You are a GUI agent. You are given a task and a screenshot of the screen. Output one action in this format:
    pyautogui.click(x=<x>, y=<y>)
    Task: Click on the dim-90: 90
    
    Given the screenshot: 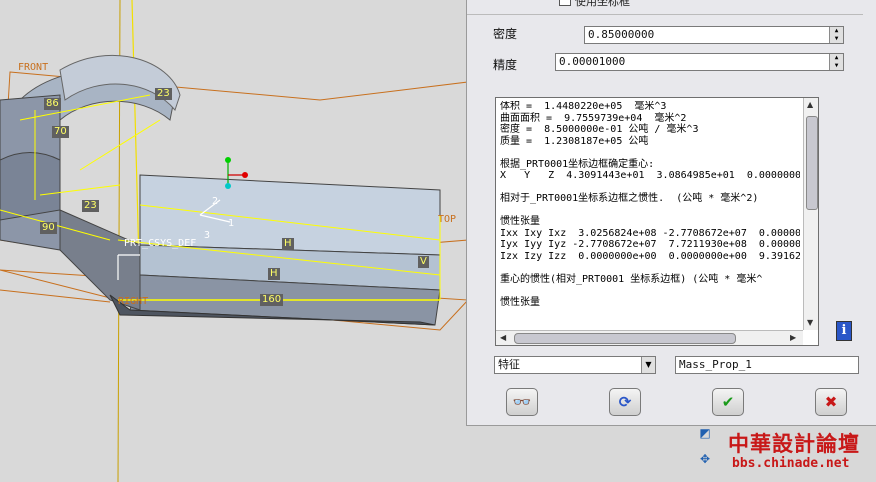 What is the action you would take?
    pyautogui.click(x=48, y=228)
    